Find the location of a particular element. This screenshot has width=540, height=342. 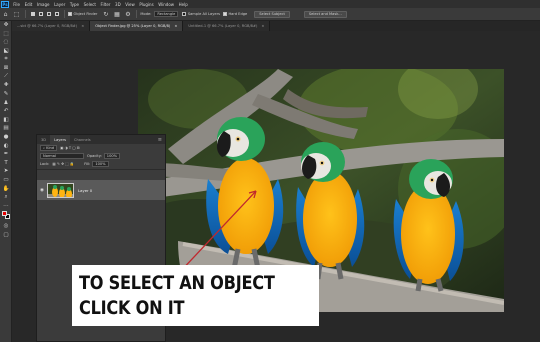

caption-line-1: TO SELECT AN OBJECT is located at coordinates (177, 283).